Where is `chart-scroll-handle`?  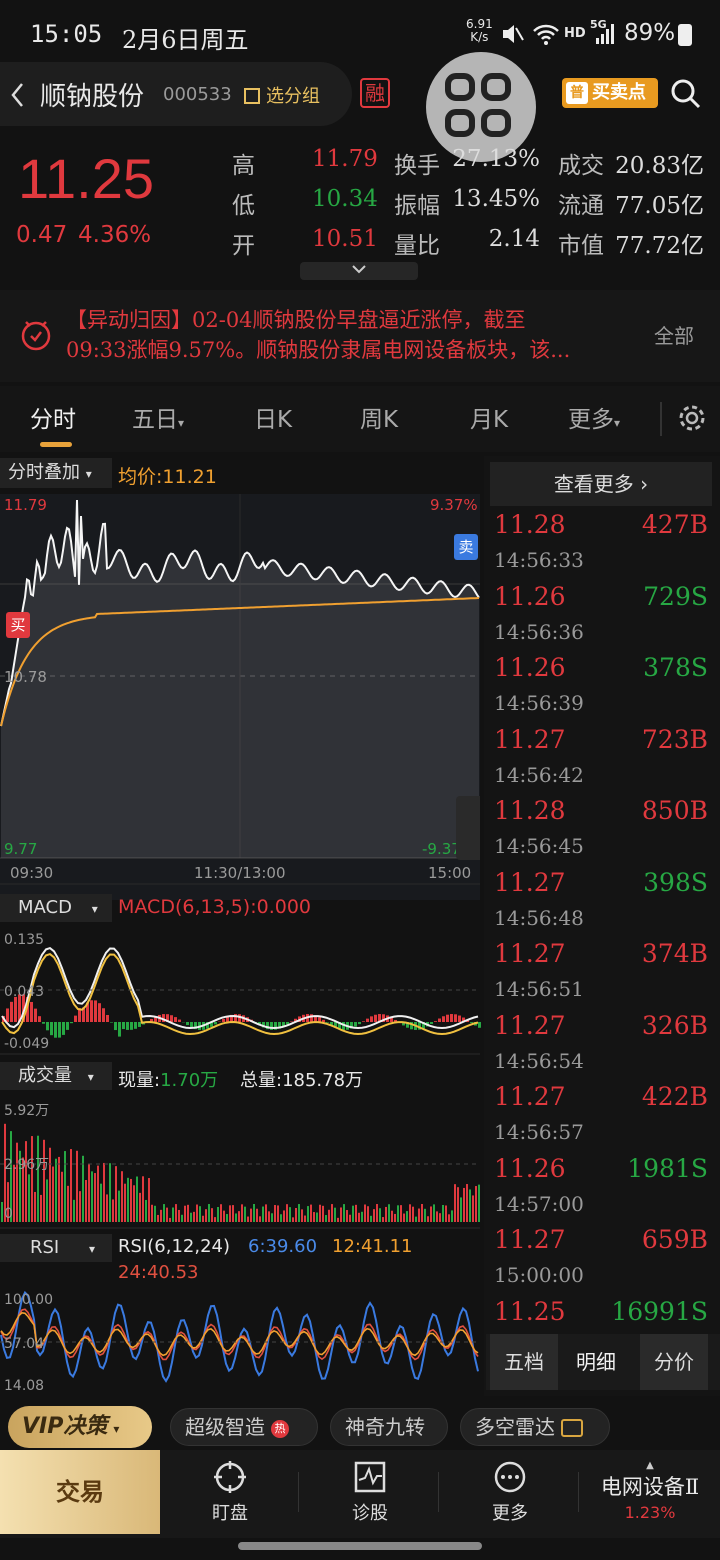
chart-scroll-handle is located at coordinates (468, 828).